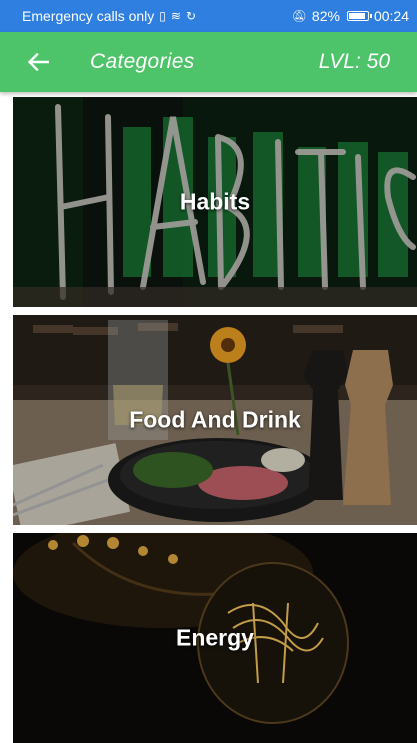 The width and height of the screenshot is (417, 743). I want to click on arrow-back-icon, so click(38, 62).